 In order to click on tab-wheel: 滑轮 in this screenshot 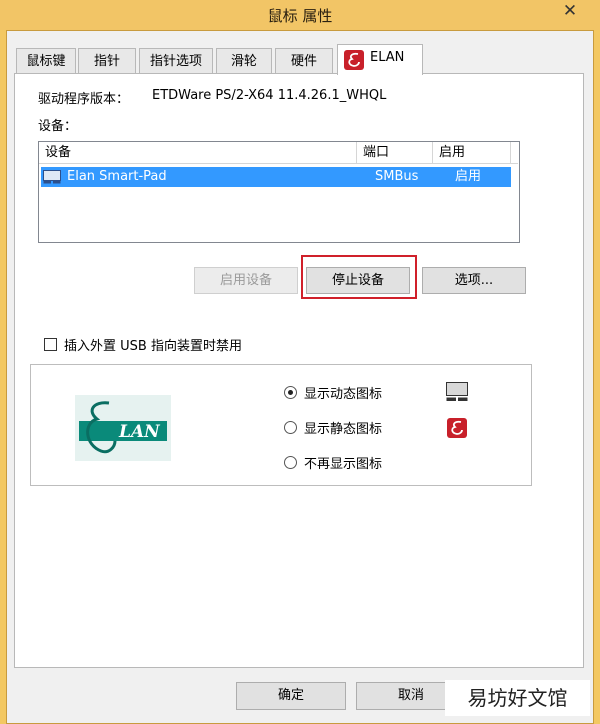, I will do `click(244, 60)`.